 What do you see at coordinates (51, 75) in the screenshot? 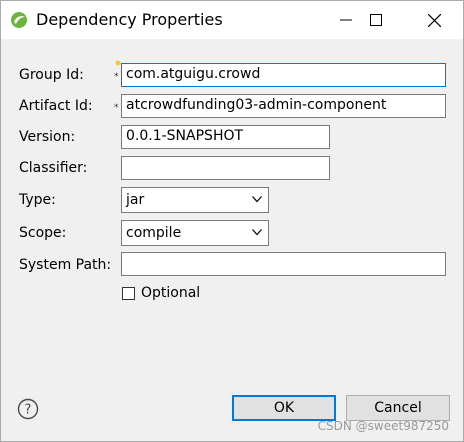
I see `group-id-label: Group Id:` at bounding box center [51, 75].